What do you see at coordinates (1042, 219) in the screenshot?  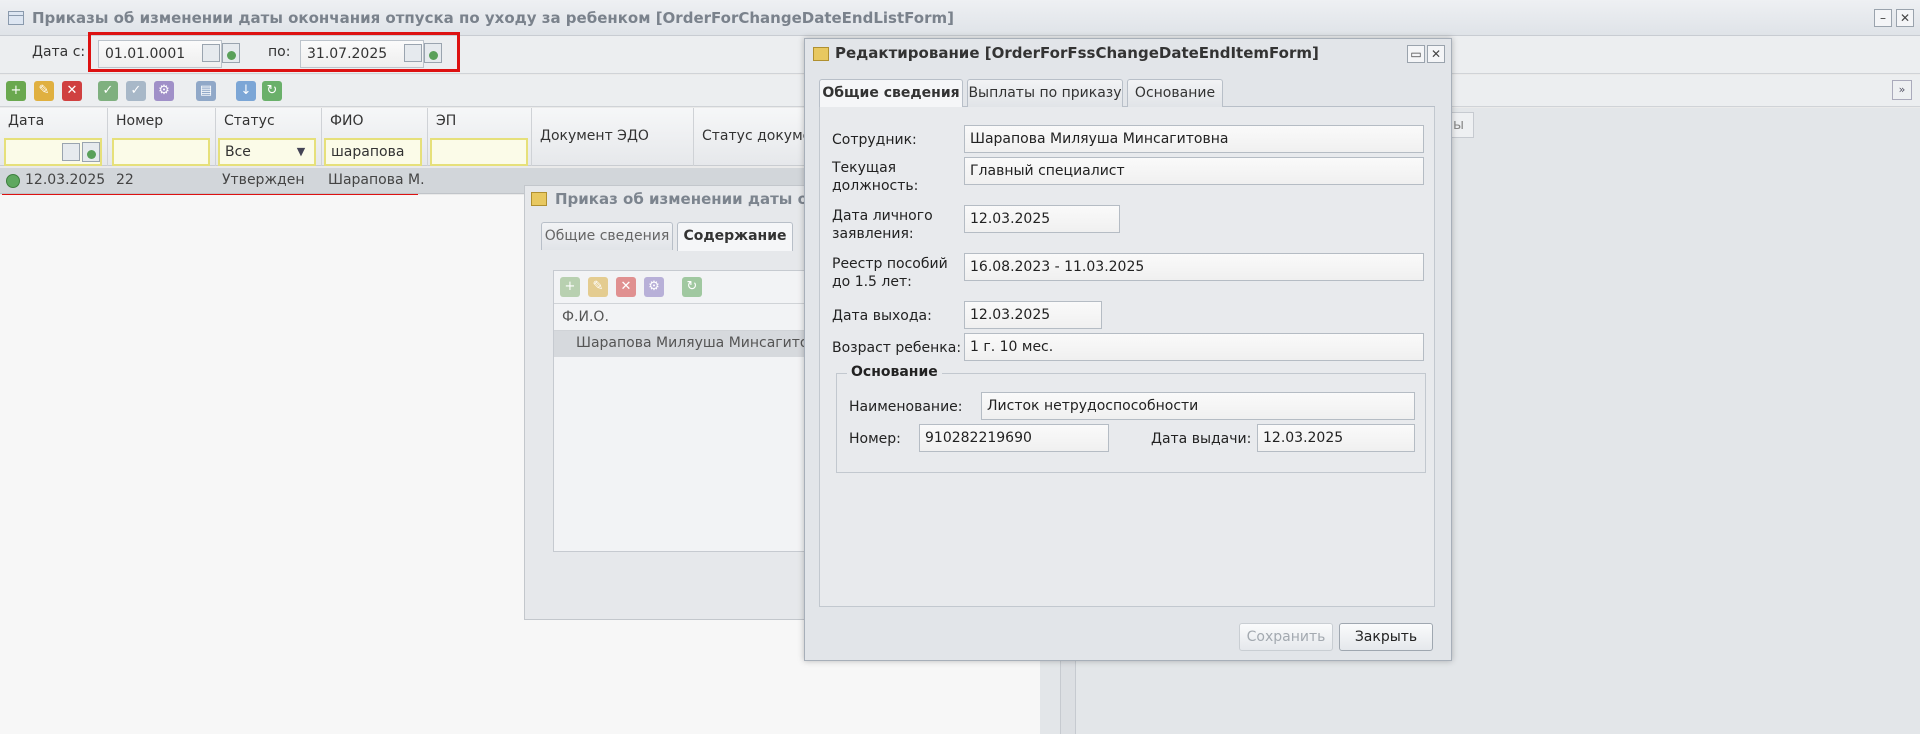 I see `application-date-field: 12.03.2025` at bounding box center [1042, 219].